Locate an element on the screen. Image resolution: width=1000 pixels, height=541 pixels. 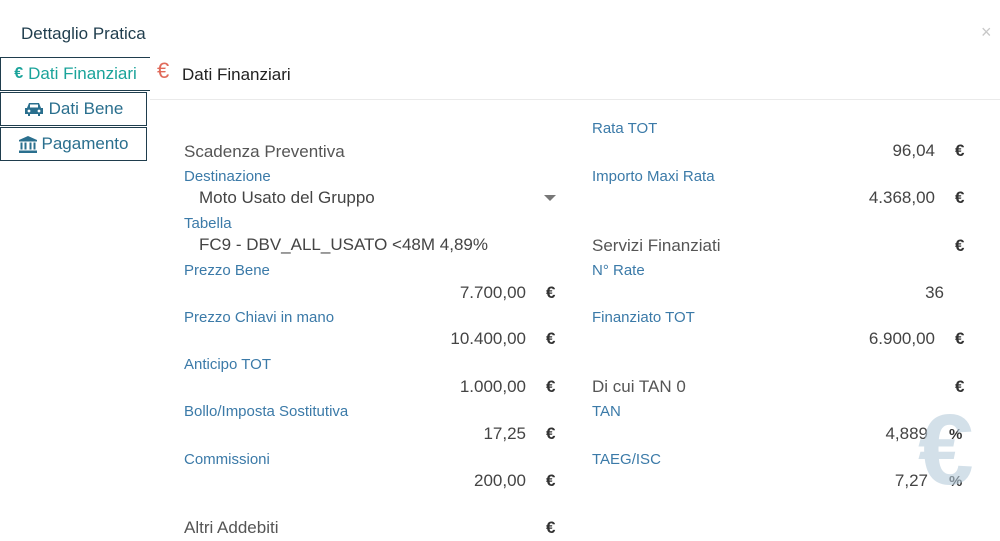
prezzo-chiavi-label: Prezzo Chiavi in mano is located at coordinates (259, 317).